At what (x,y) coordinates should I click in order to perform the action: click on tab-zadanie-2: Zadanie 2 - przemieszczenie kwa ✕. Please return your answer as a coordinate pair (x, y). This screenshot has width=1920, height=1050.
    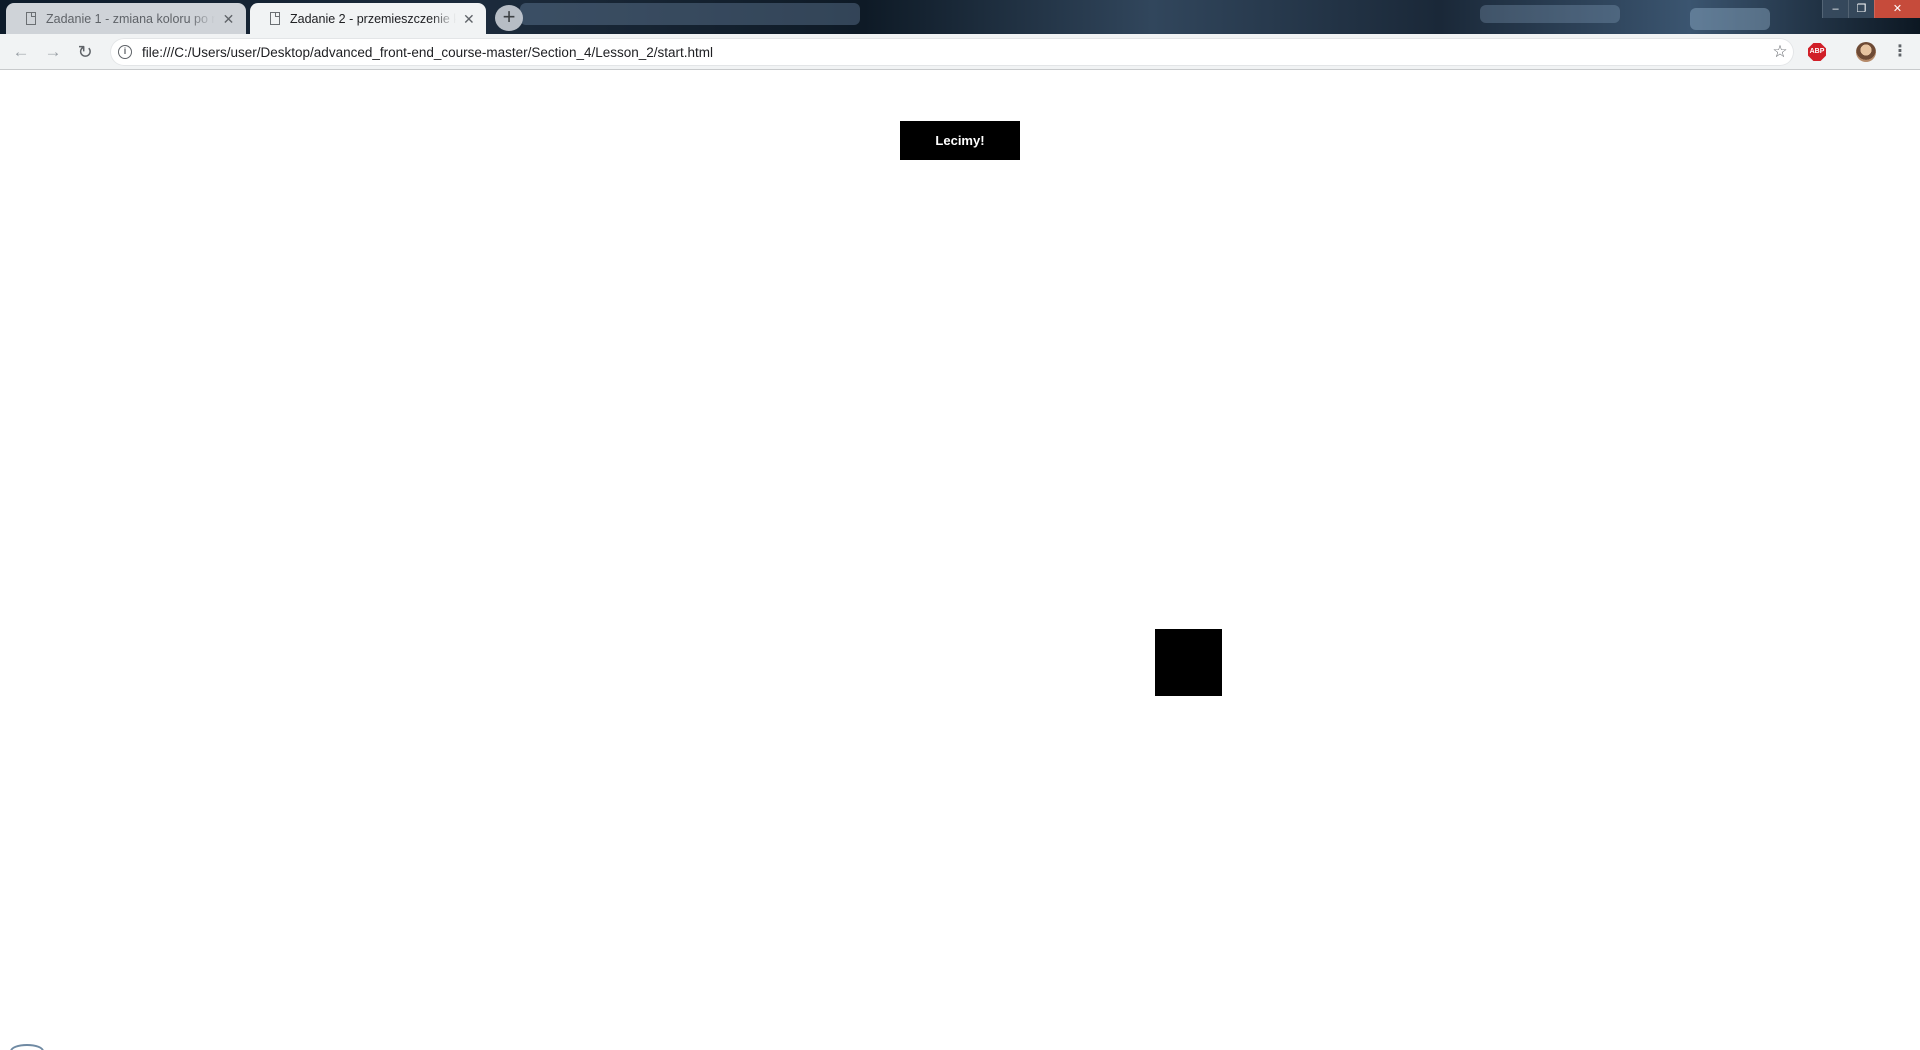
    Looking at the image, I should click on (368, 18).